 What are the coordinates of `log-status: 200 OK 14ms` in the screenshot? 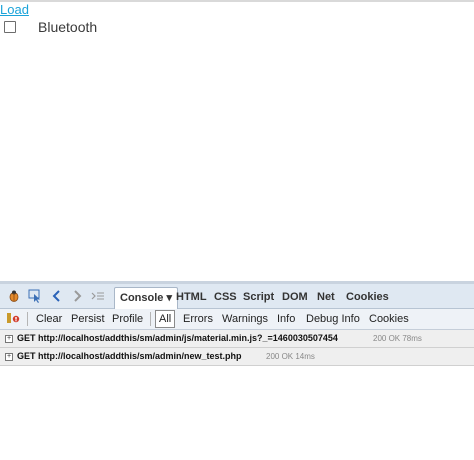 It's located at (290, 356).